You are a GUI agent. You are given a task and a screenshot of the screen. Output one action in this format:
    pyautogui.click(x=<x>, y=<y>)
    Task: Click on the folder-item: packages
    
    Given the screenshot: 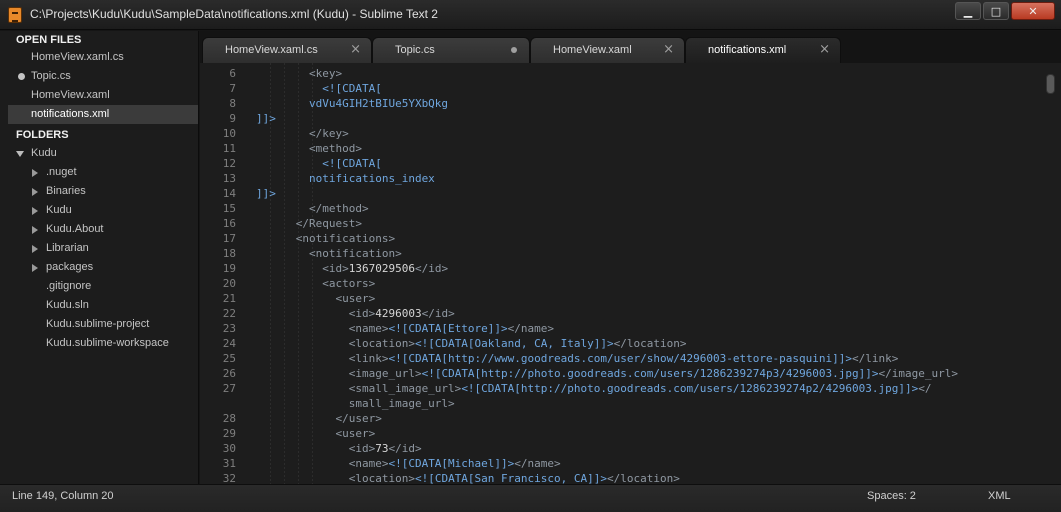 What is the action you would take?
    pyautogui.click(x=115, y=267)
    